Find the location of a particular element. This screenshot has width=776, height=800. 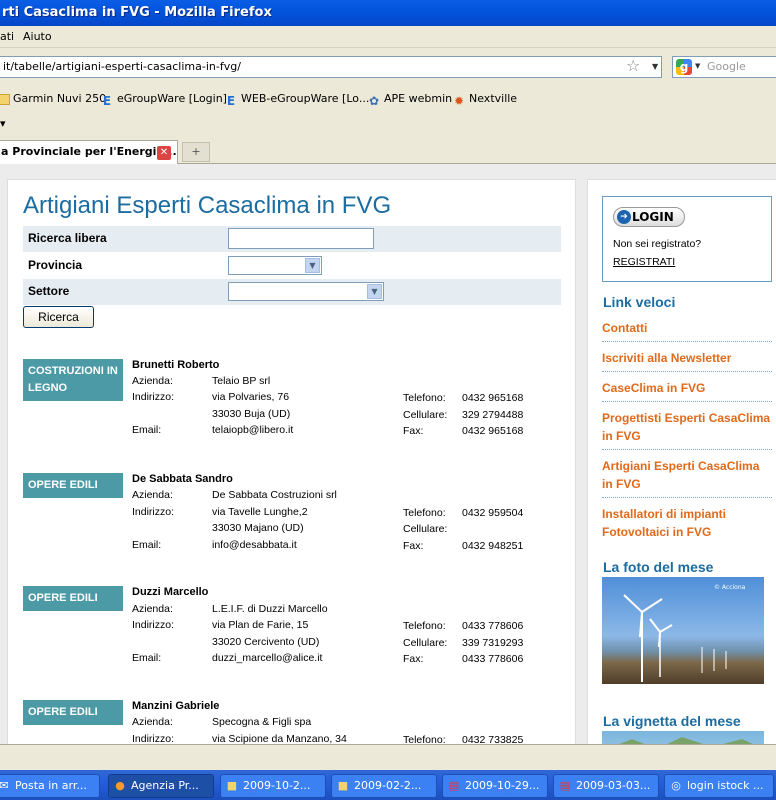

bookmark-ape-webmin: ✿ APE webmin is located at coordinates (409, 99).